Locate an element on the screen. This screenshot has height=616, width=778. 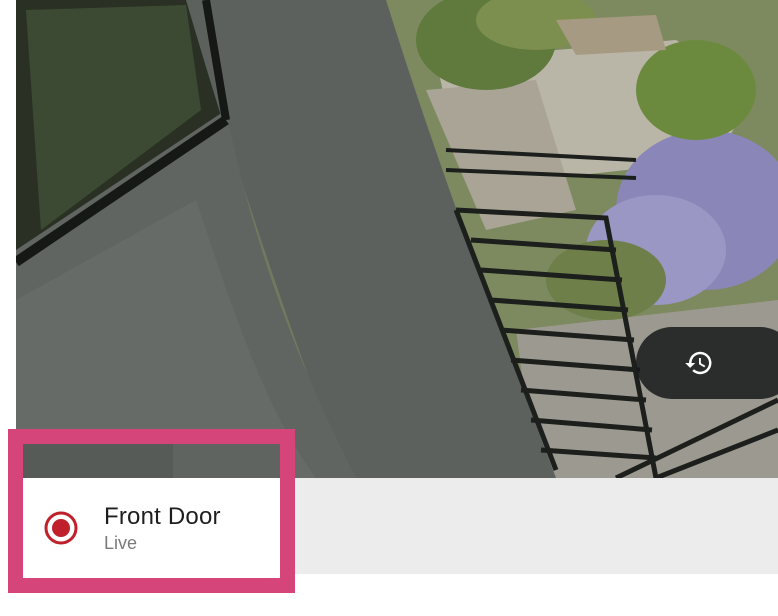
camera-row: Front Door Live is located at coordinates (132, 528).